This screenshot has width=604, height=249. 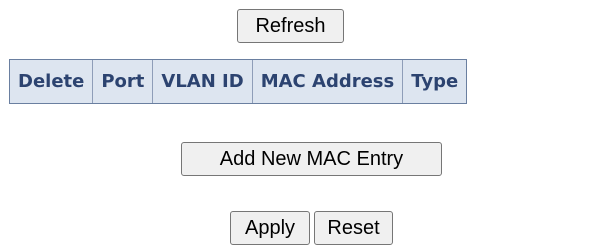 I want to click on column-header-delete: Delete, so click(x=52, y=81).